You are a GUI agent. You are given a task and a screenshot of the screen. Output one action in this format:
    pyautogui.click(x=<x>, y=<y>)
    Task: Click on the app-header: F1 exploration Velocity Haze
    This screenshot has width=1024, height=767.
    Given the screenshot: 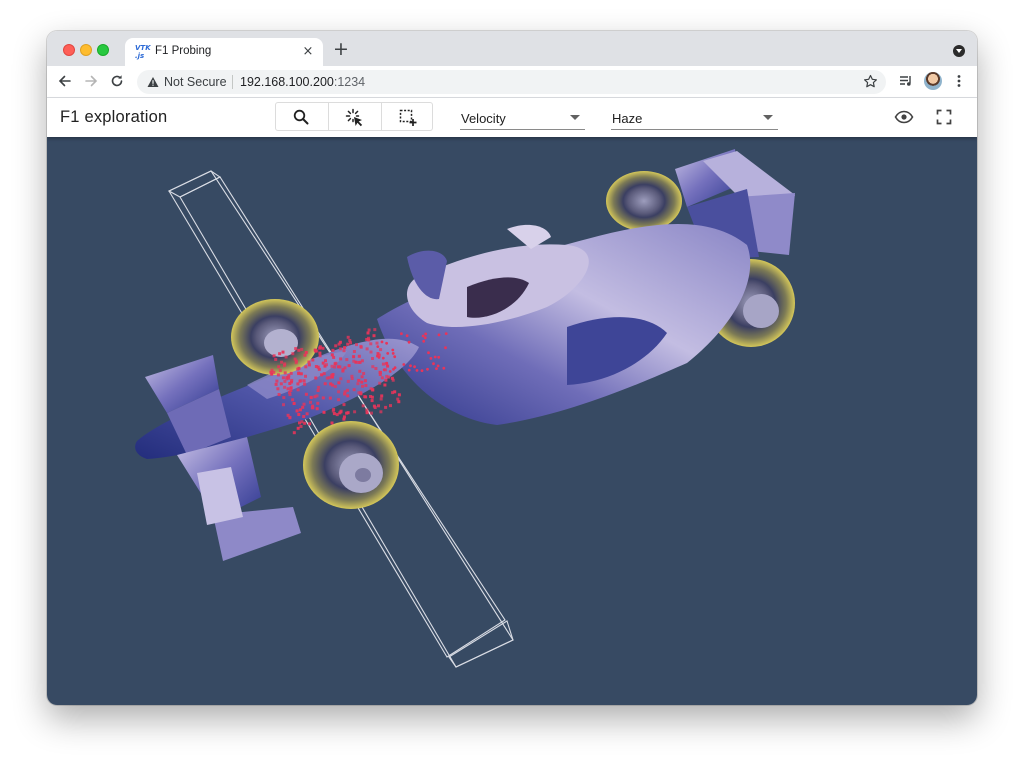 What is the action you would take?
    pyautogui.click(x=512, y=117)
    